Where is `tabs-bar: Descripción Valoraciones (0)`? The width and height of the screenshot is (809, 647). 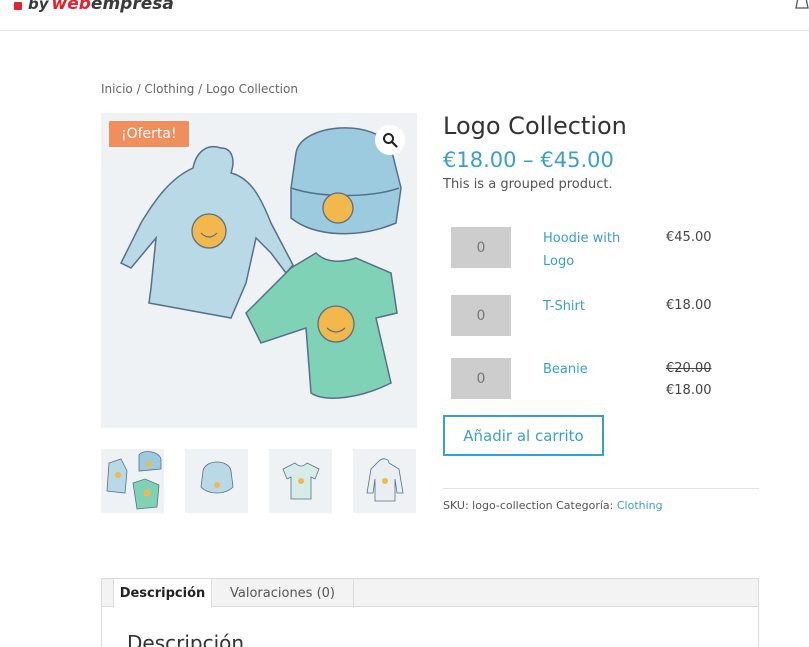
tabs-bar: Descripción Valoraciones (0) is located at coordinates (430, 593).